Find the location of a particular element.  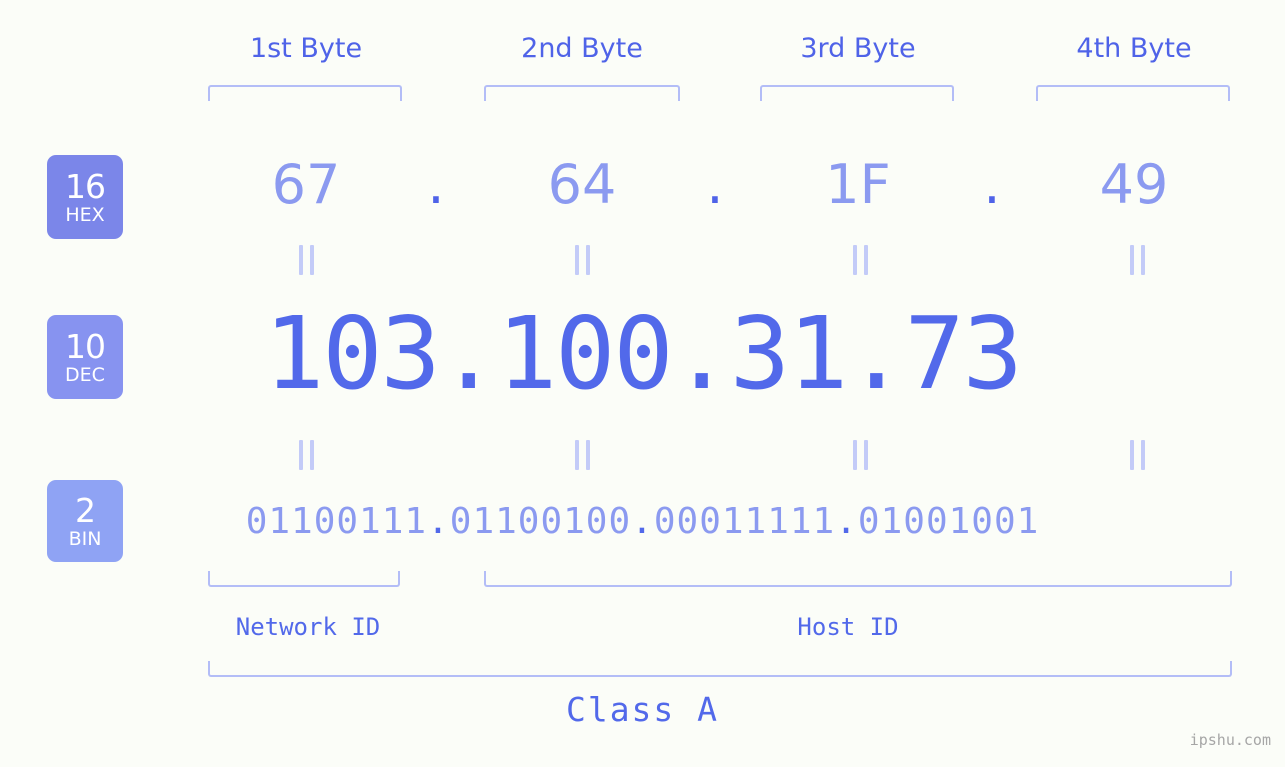

hex-byte-4: 49 is located at coordinates (1134, 184).